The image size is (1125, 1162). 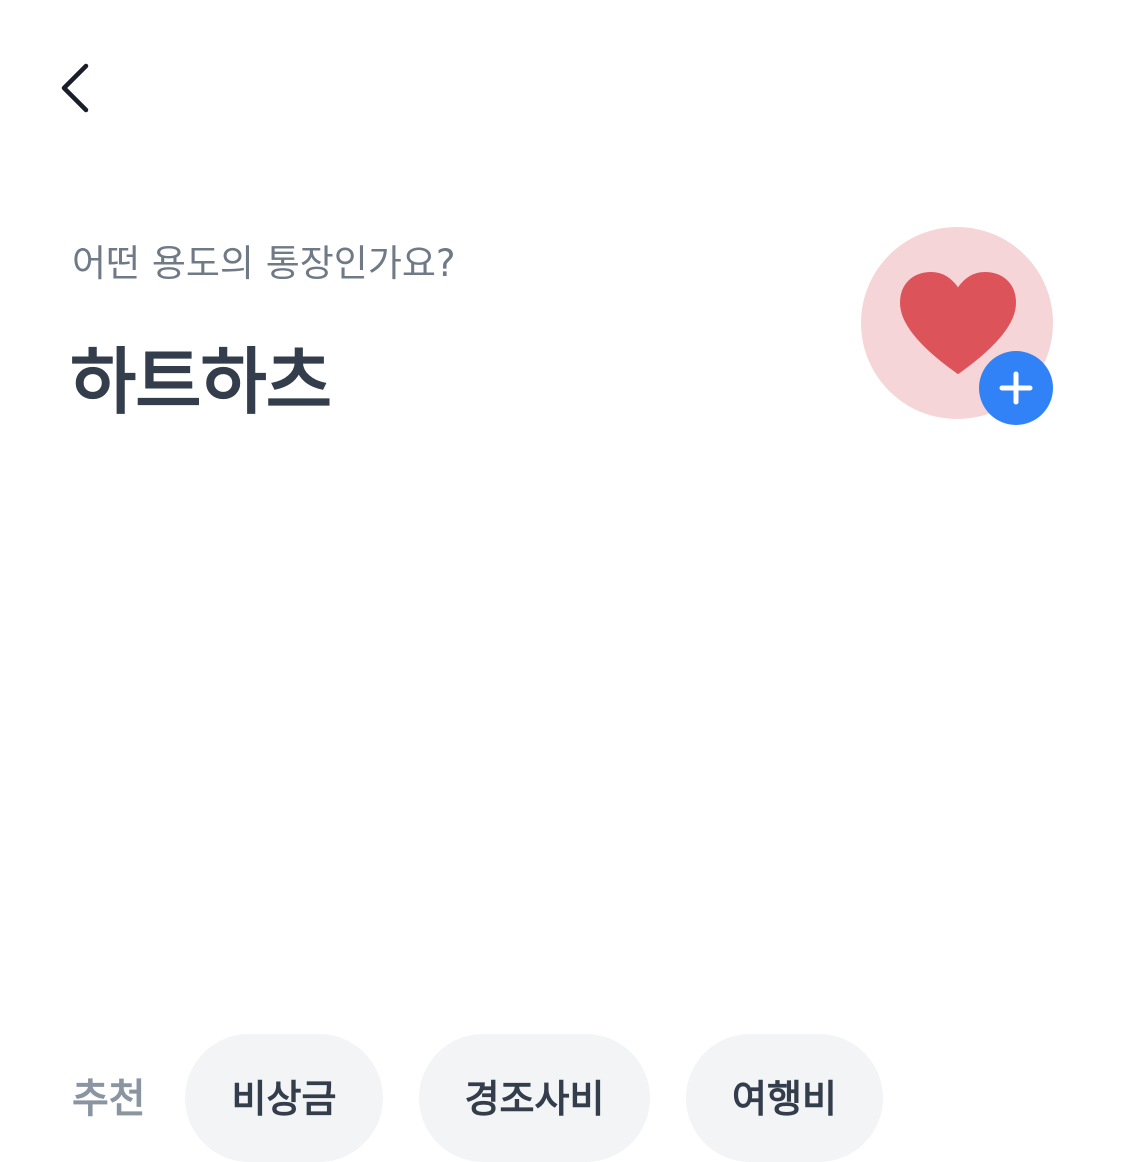 I want to click on account-name-input, so click(x=410, y=375).